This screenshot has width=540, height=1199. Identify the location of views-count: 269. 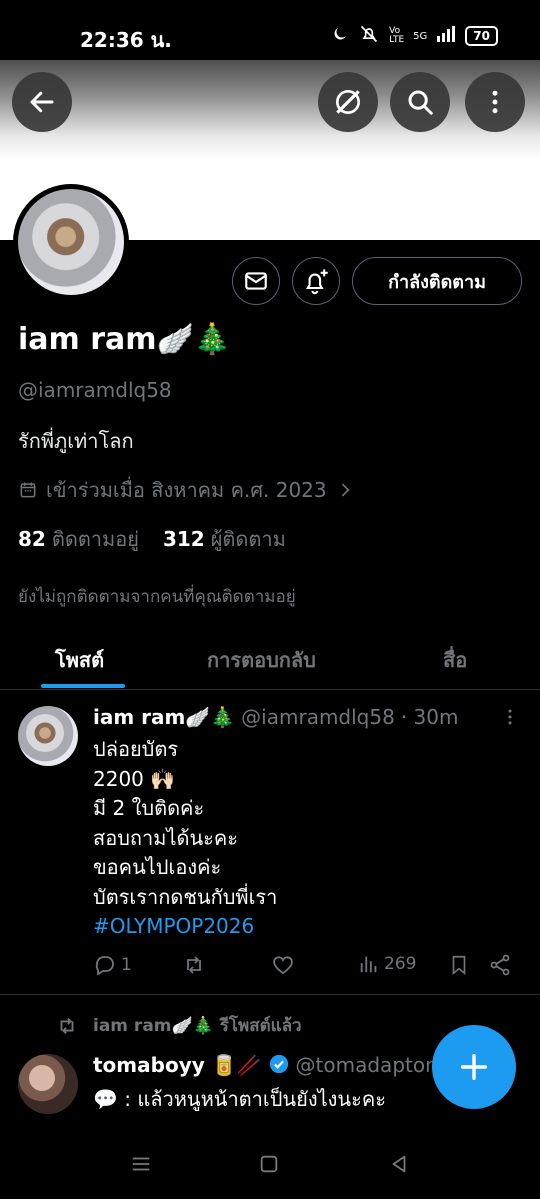
(400, 964).